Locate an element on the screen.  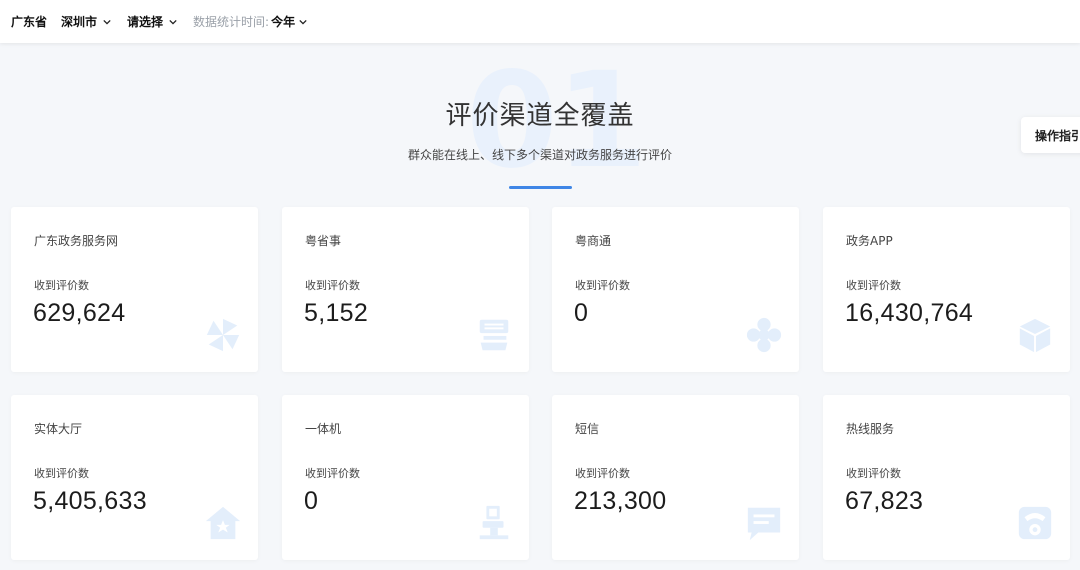
review-count: 16,430,764 is located at coordinates (909, 313).